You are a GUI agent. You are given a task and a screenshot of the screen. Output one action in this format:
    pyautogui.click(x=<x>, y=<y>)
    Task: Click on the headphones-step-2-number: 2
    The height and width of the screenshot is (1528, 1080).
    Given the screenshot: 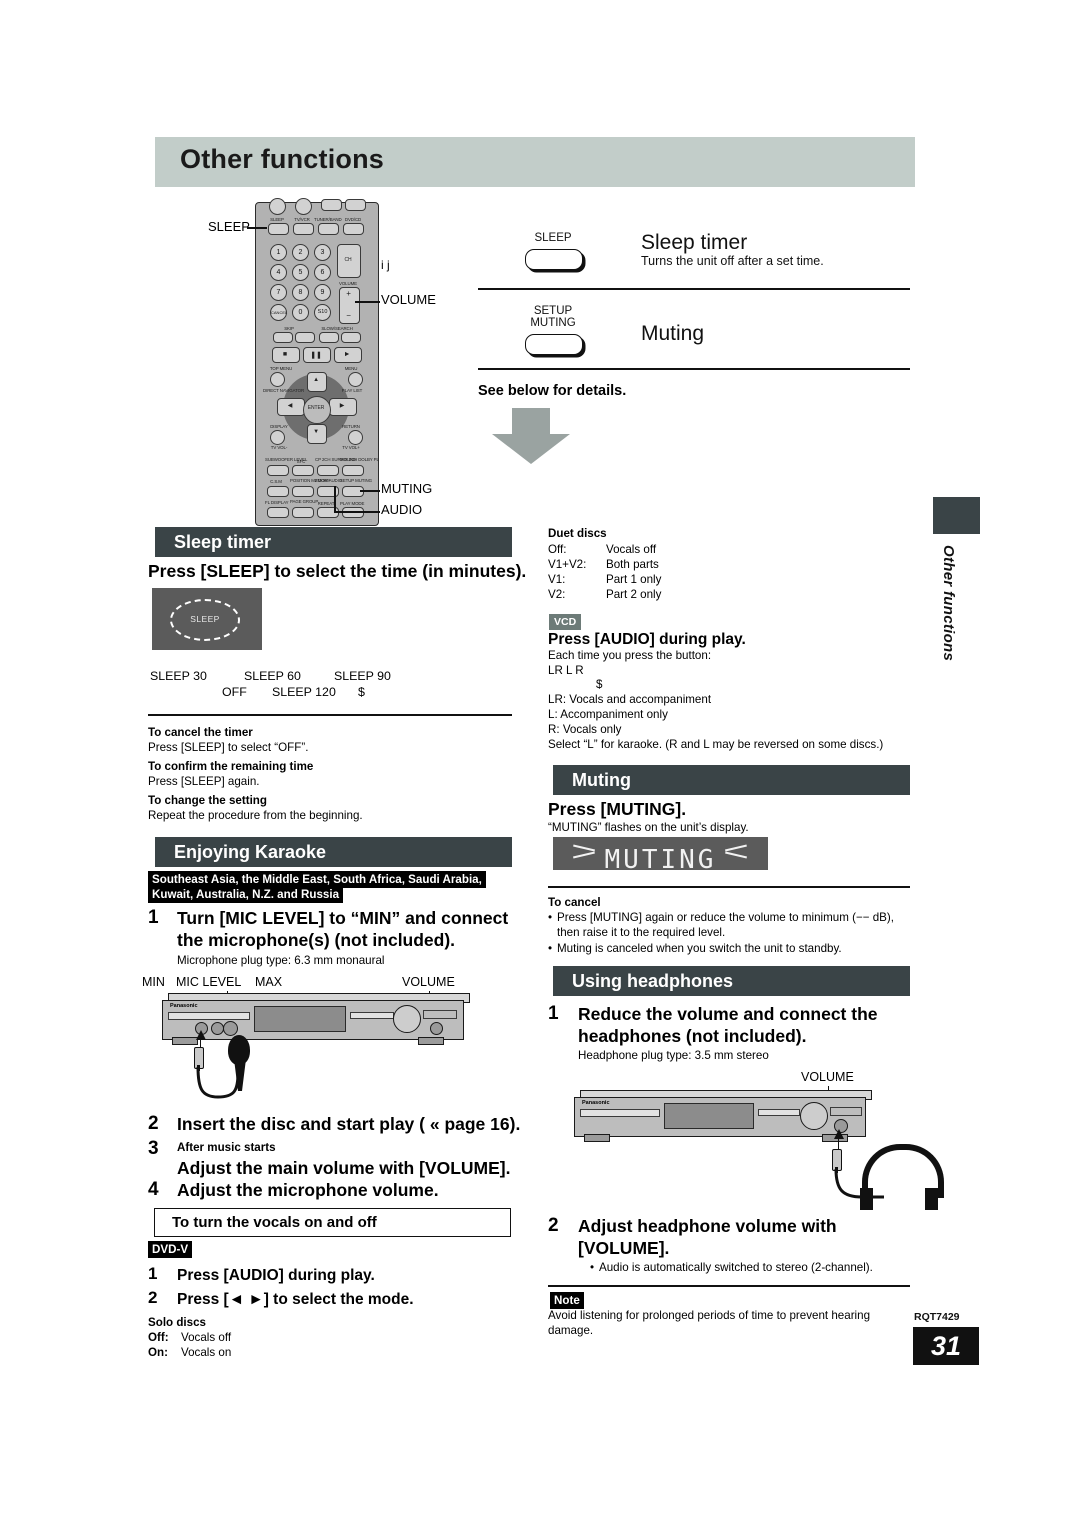 What is the action you would take?
    pyautogui.click(x=553, y=1225)
    